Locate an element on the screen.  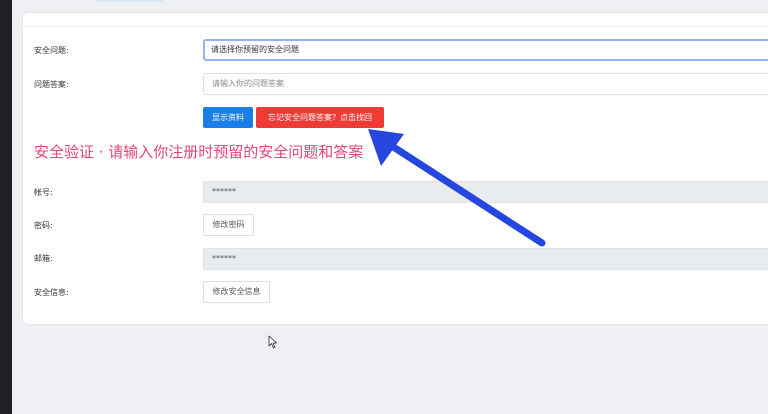
security-verification-title: 安全验证 · 请输入你注册时预留的安全问题和答案 is located at coordinates (199, 152).